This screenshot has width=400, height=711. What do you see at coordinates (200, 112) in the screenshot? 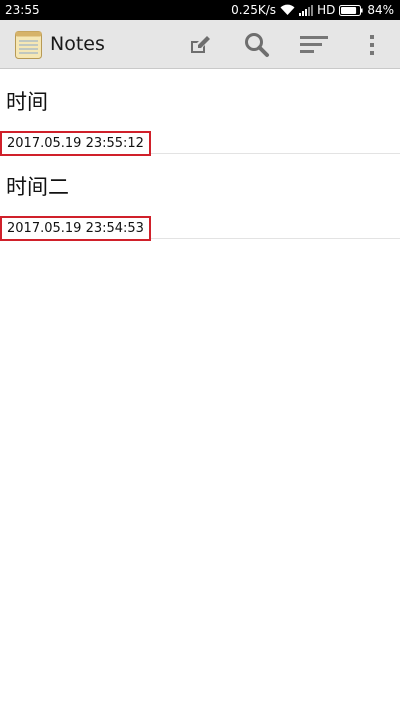
I see `note-list-item: 时间 2017.05.19 23:55:12` at bounding box center [200, 112].